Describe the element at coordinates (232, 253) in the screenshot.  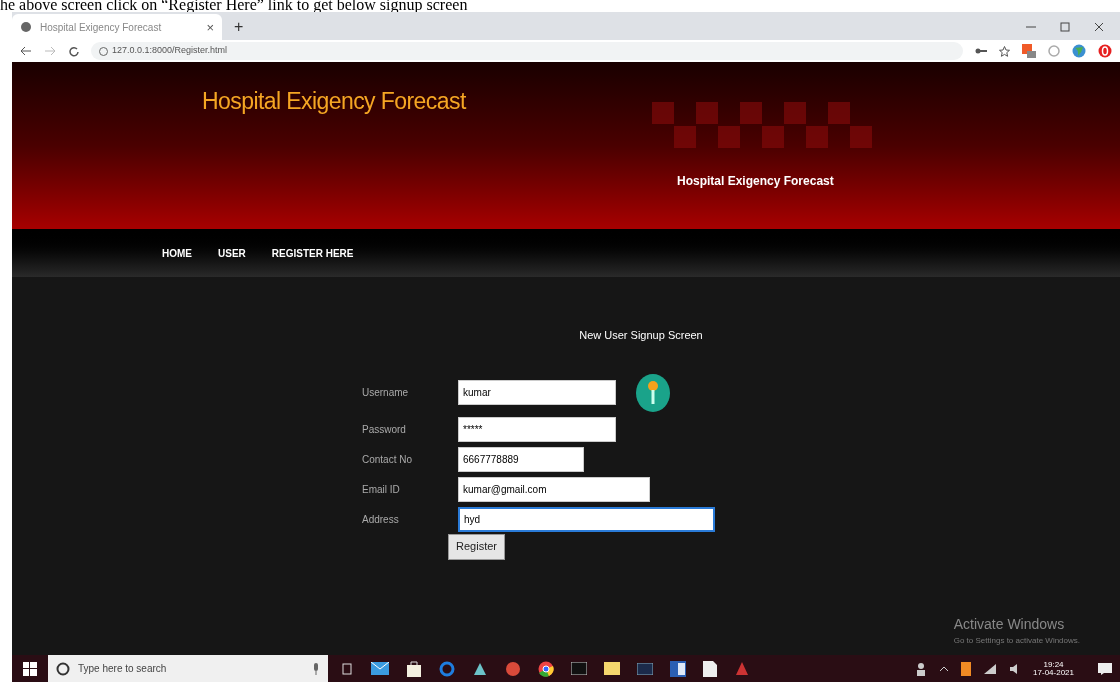
I see `nav-link: USER` at that location.